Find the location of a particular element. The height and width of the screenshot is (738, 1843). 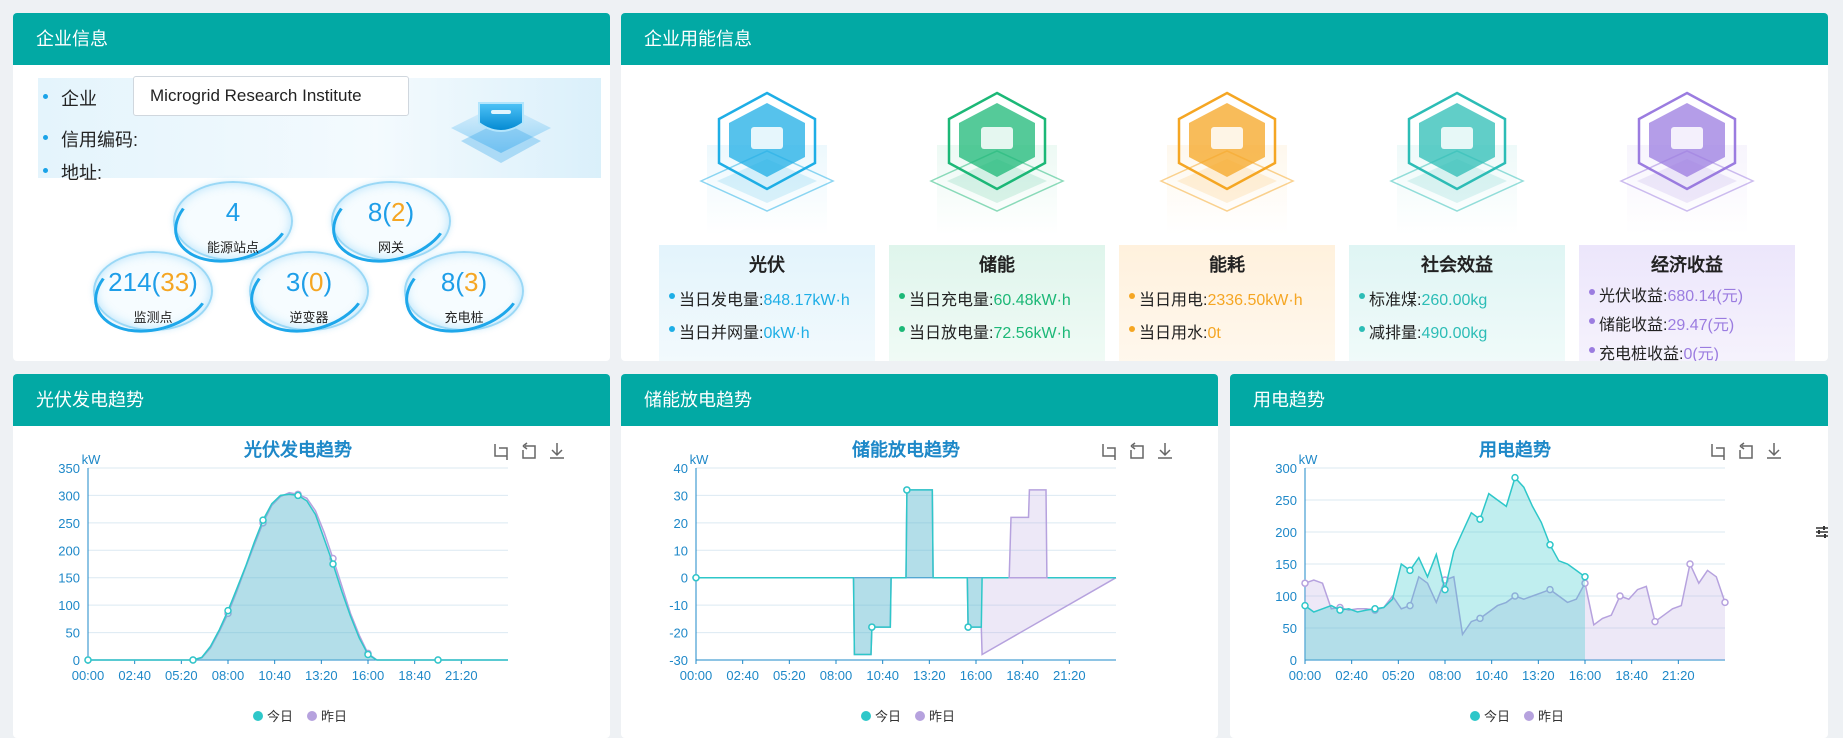

chart-title: 储能放电趋势 is located at coordinates (905, 449).